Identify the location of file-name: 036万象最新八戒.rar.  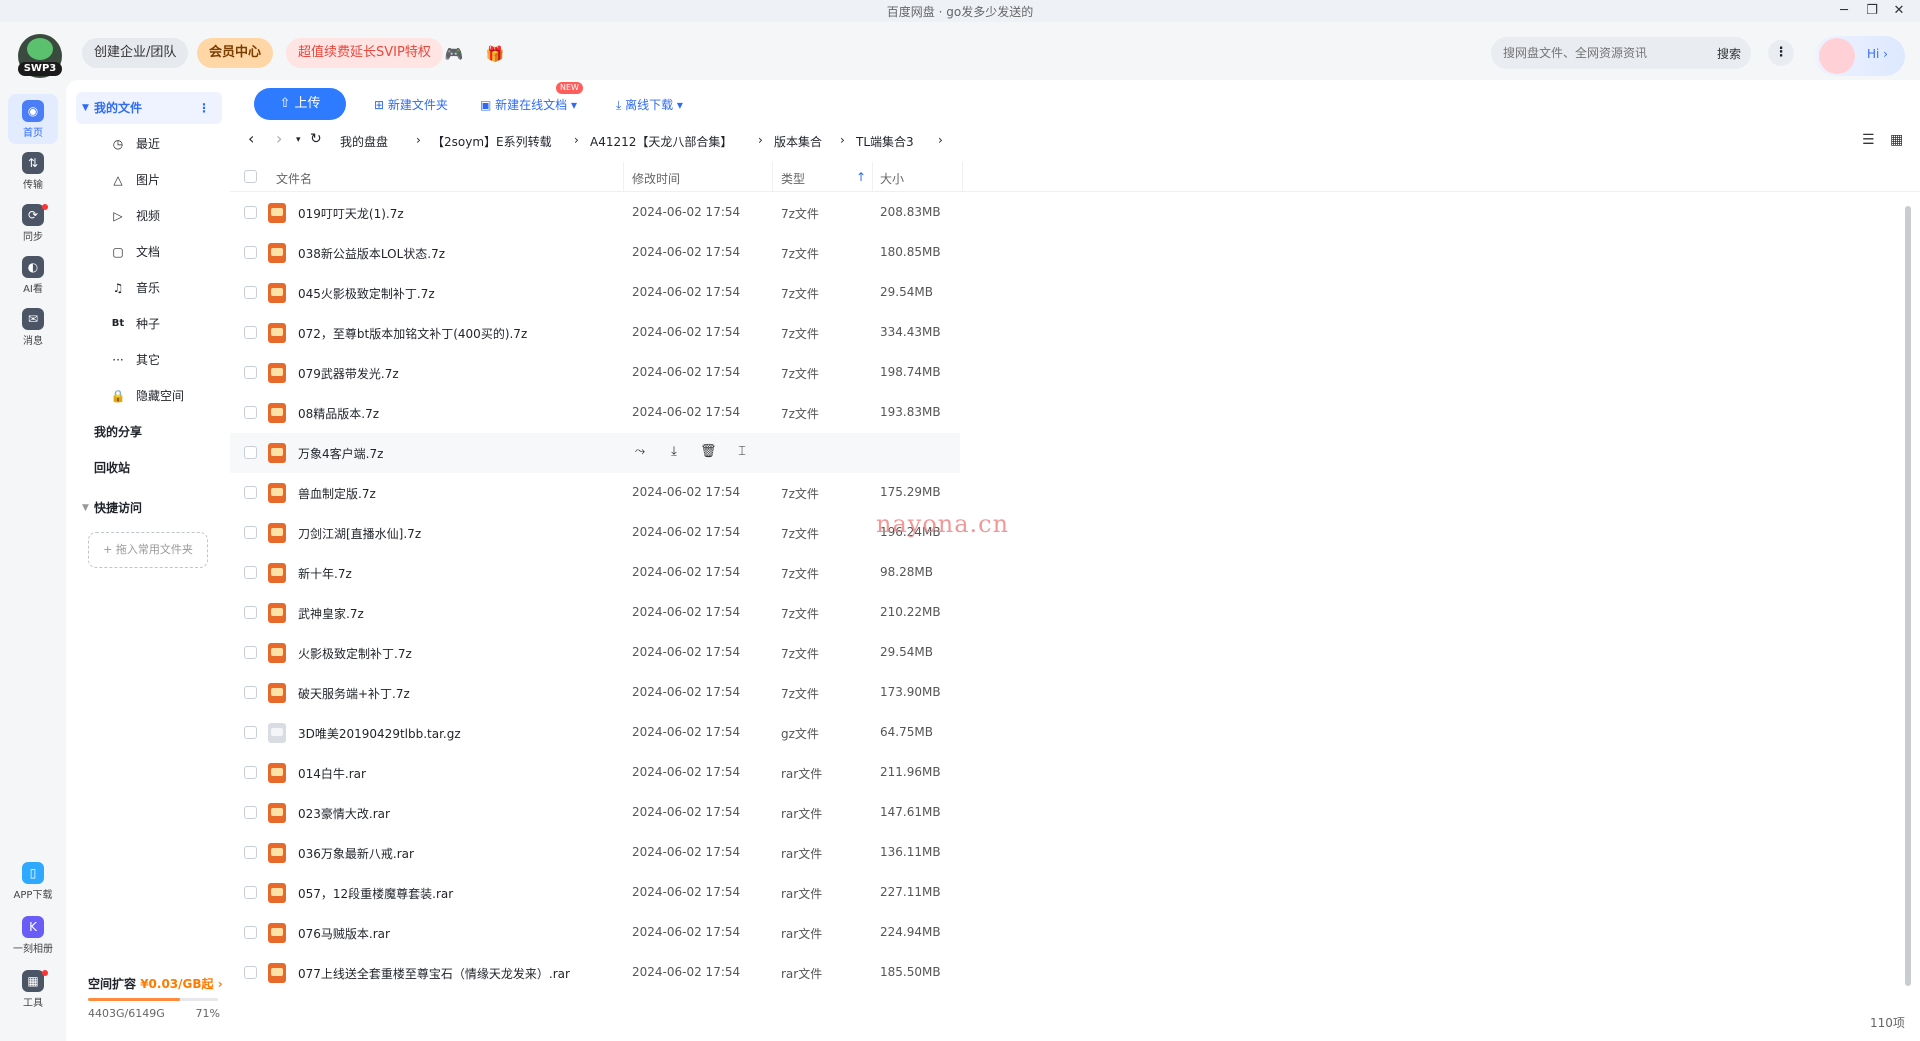
(356, 853).